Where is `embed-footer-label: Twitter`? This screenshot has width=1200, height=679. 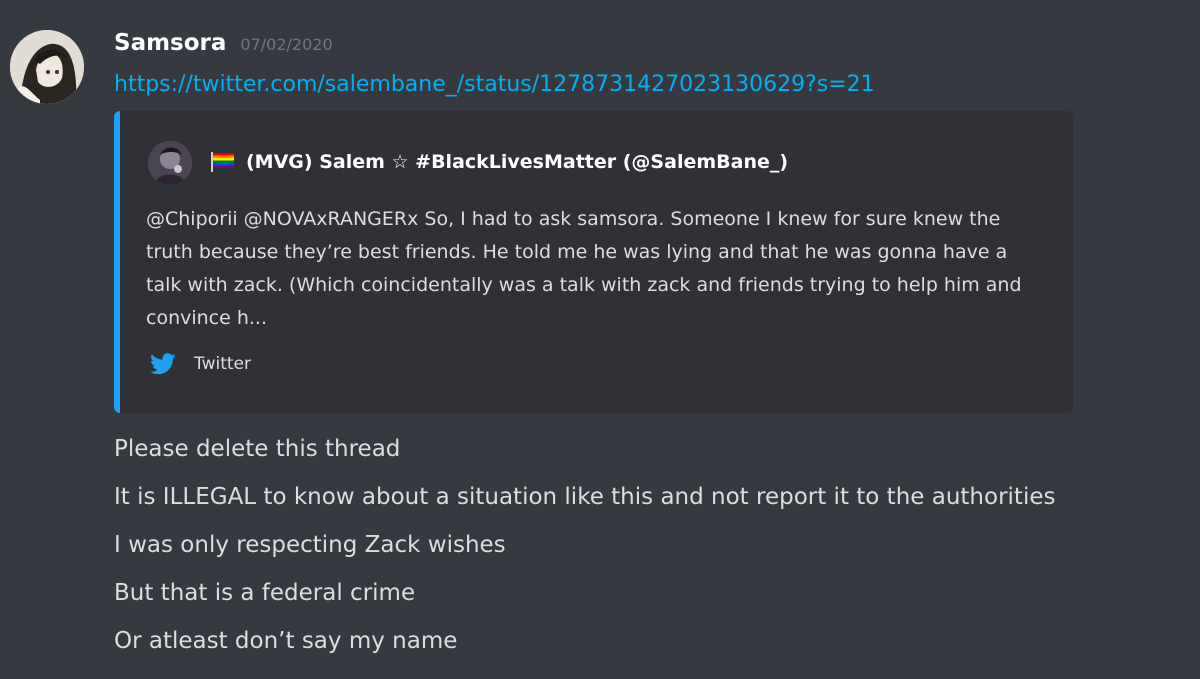 embed-footer-label: Twitter is located at coordinates (222, 364).